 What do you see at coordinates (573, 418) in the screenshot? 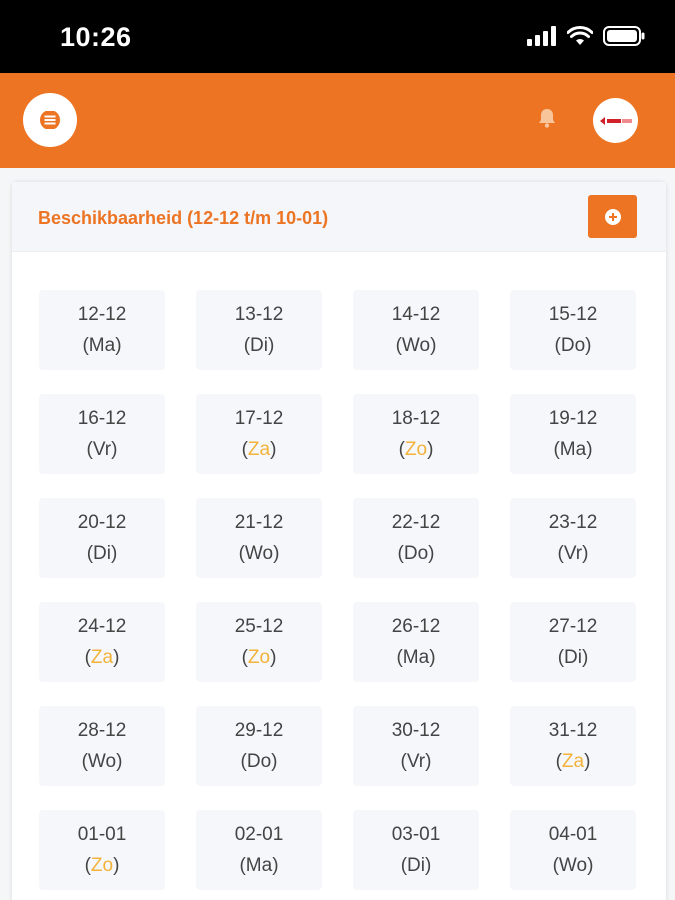
I see `day-date: 19-12` at bounding box center [573, 418].